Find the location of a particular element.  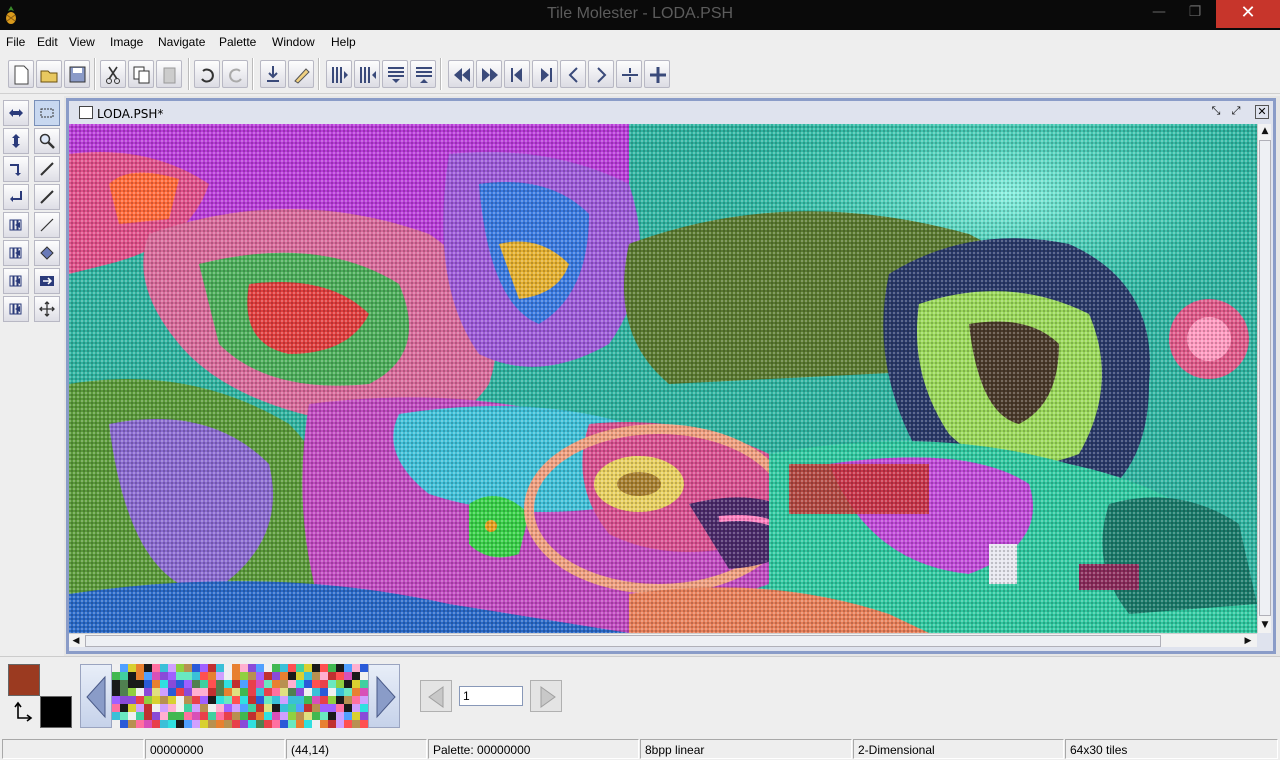

vertical-scroll-thumb is located at coordinates (1265, 378).